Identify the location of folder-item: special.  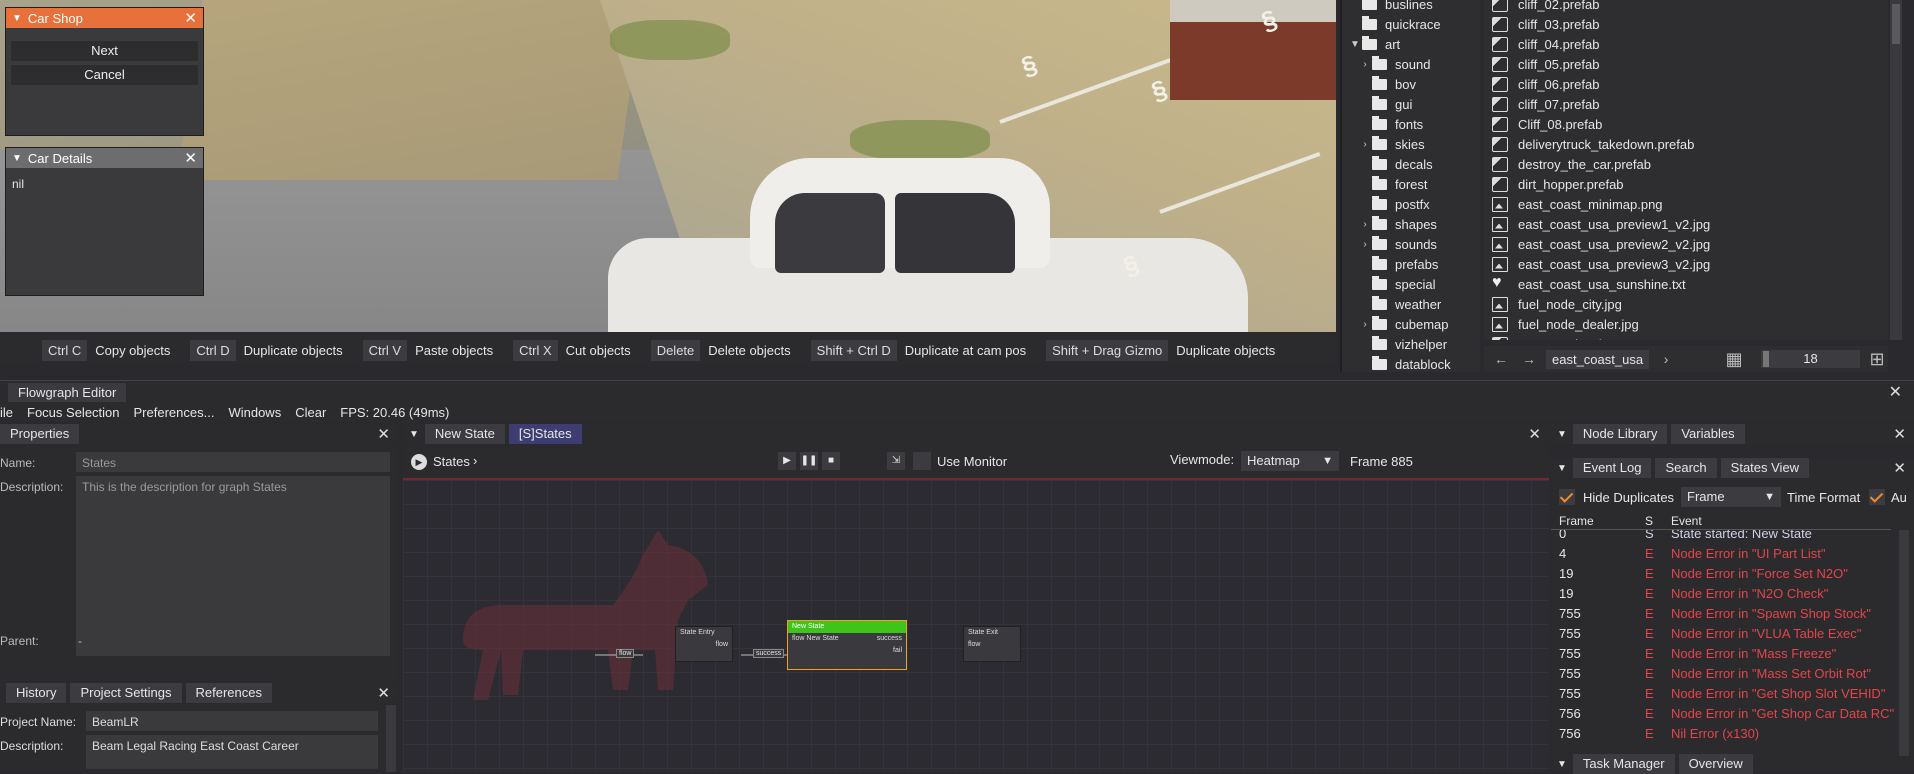
(1411, 284).